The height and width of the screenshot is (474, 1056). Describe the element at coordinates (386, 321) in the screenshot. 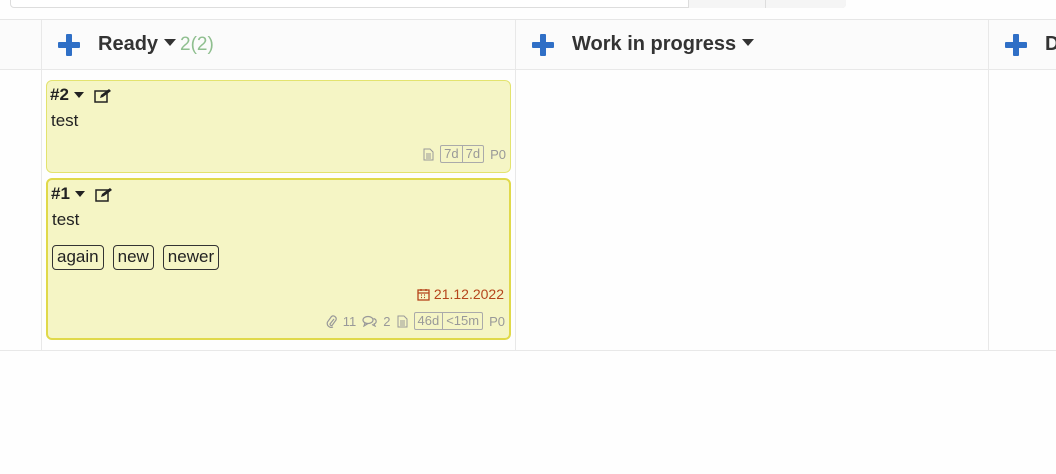

I see `comment-count: 2` at that location.